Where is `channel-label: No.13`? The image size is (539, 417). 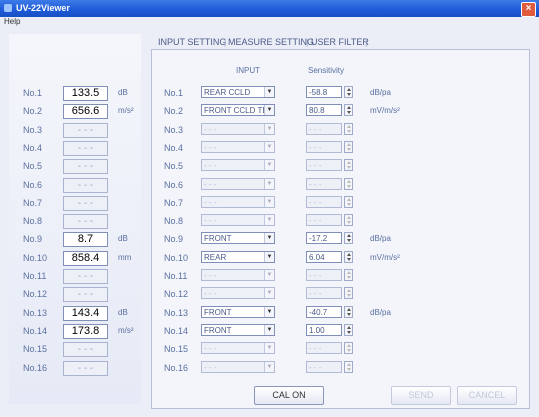
channel-label: No.13 is located at coordinates (35, 313).